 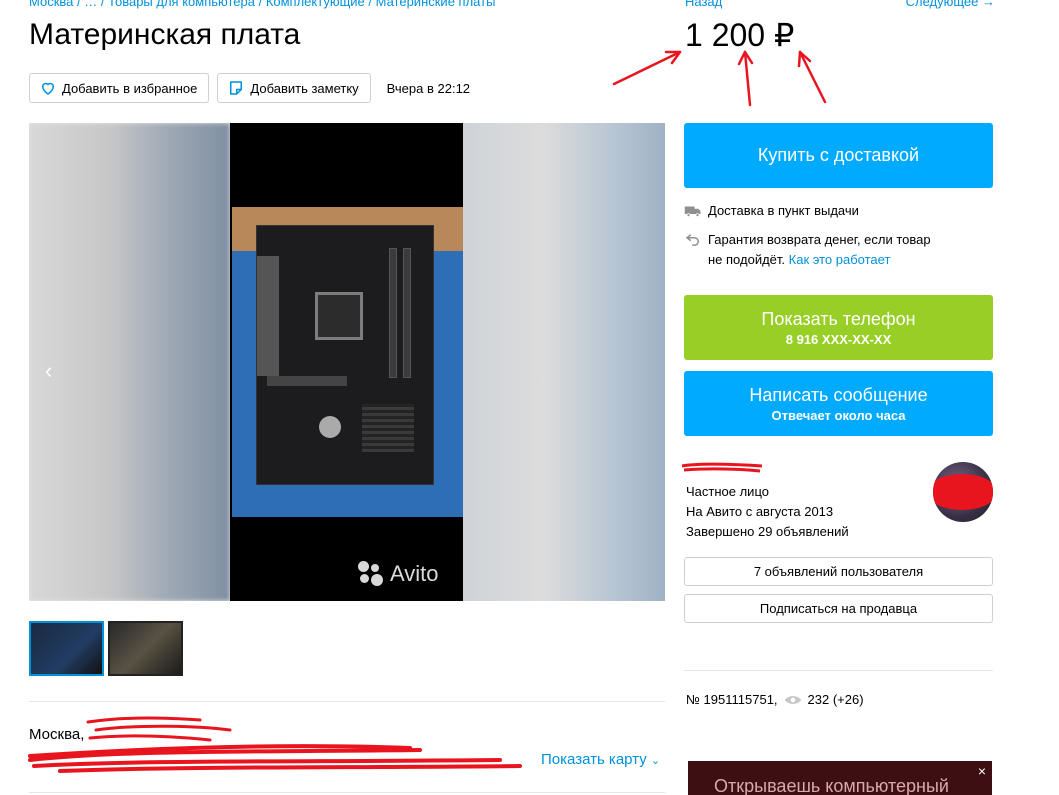 What do you see at coordinates (48, 371) in the screenshot?
I see `prev-photo-arrow-icon: ‹` at bounding box center [48, 371].